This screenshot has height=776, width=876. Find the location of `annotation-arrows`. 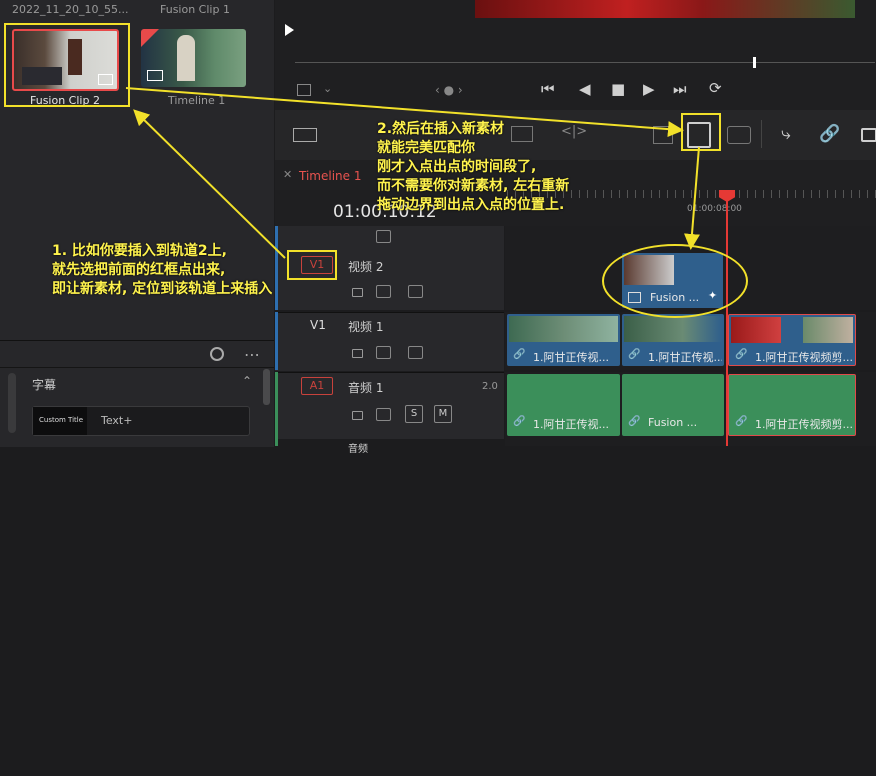

annotation-arrows is located at coordinates (412, 173).